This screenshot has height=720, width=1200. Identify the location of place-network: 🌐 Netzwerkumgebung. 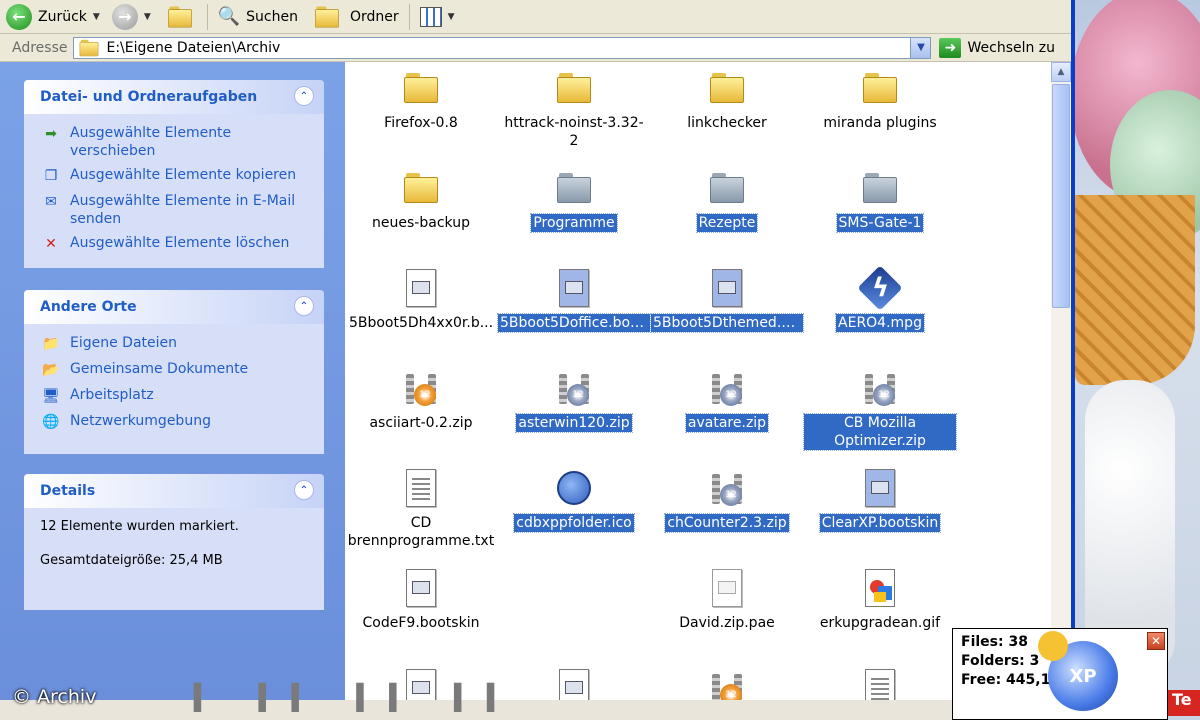
(176, 422).